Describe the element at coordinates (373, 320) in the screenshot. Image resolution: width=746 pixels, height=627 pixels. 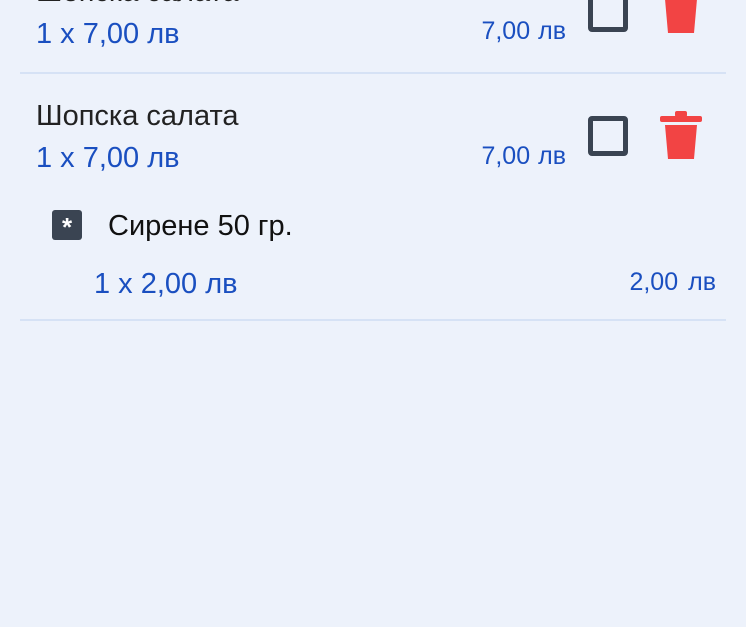
I see `row-divider` at that location.